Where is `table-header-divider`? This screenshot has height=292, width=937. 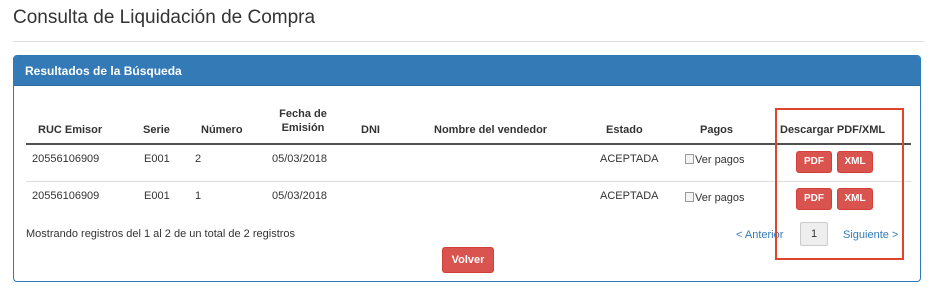
table-header-divider is located at coordinates (468, 144).